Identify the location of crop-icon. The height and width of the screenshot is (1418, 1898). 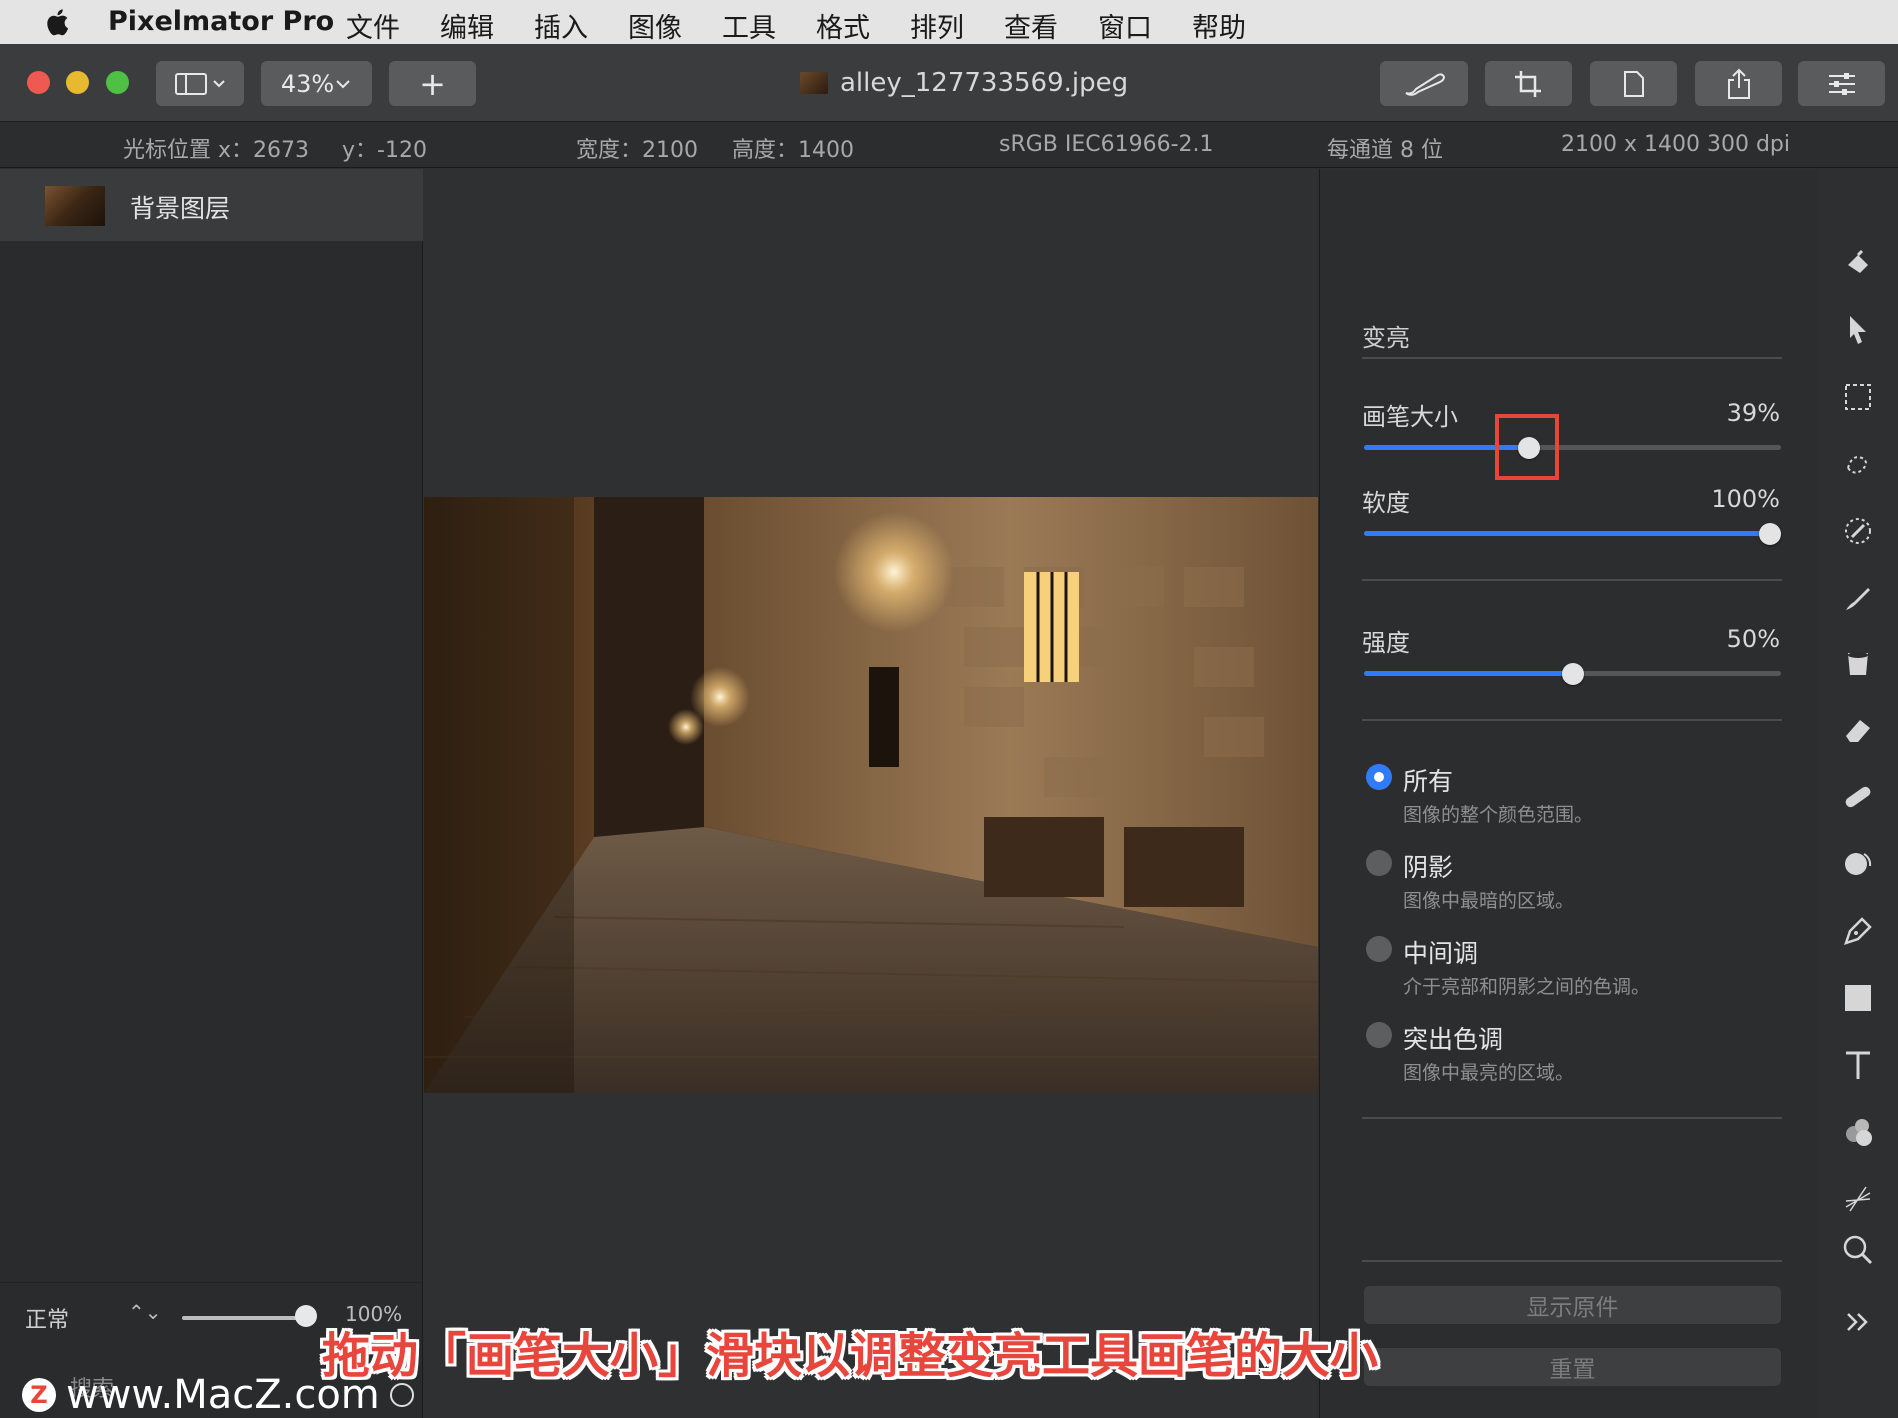
(1527, 83).